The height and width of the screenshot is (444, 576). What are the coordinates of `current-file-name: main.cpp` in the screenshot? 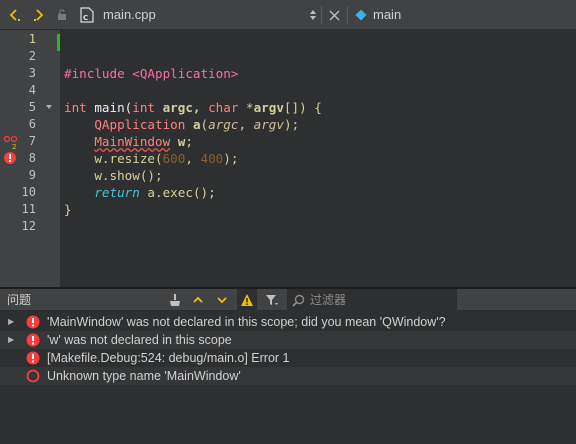 It's located at (129, 15).